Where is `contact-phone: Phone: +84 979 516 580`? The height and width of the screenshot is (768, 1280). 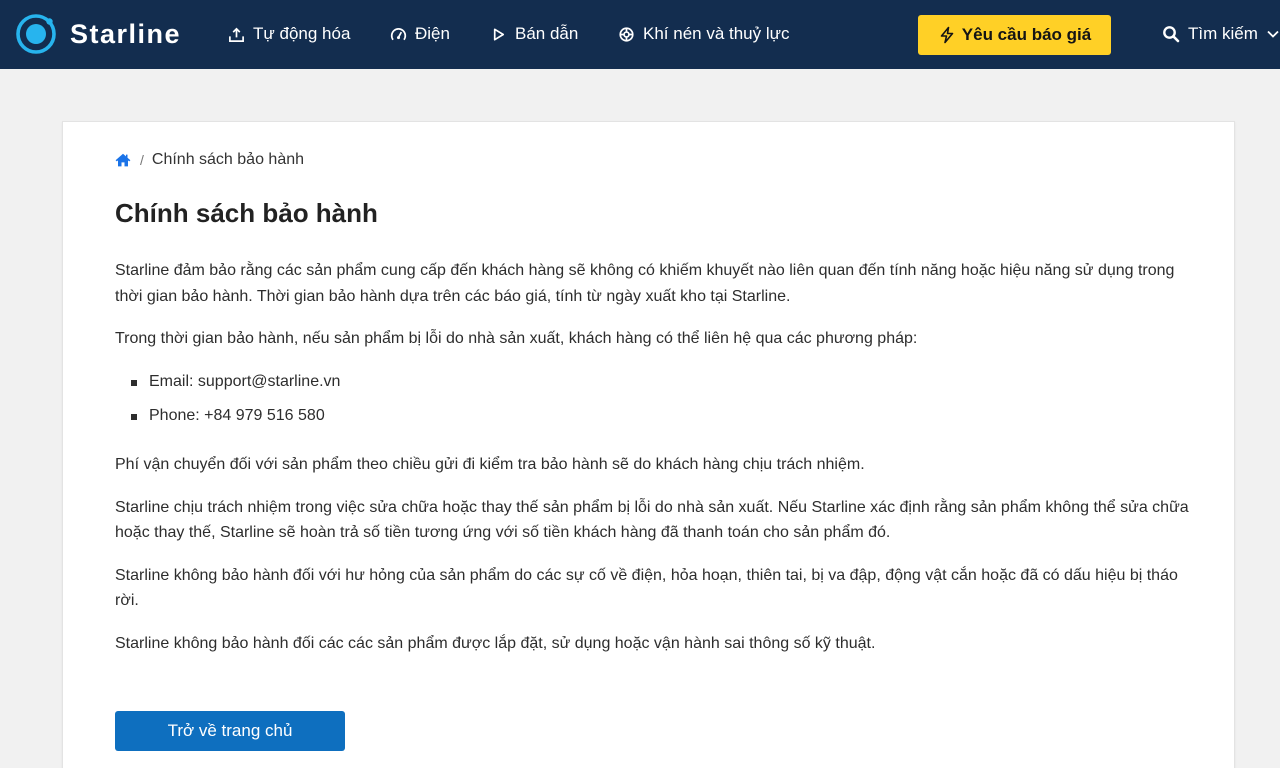
contact-phone: Phone: +84 979 516 580 is located at coordinates (655, 416).